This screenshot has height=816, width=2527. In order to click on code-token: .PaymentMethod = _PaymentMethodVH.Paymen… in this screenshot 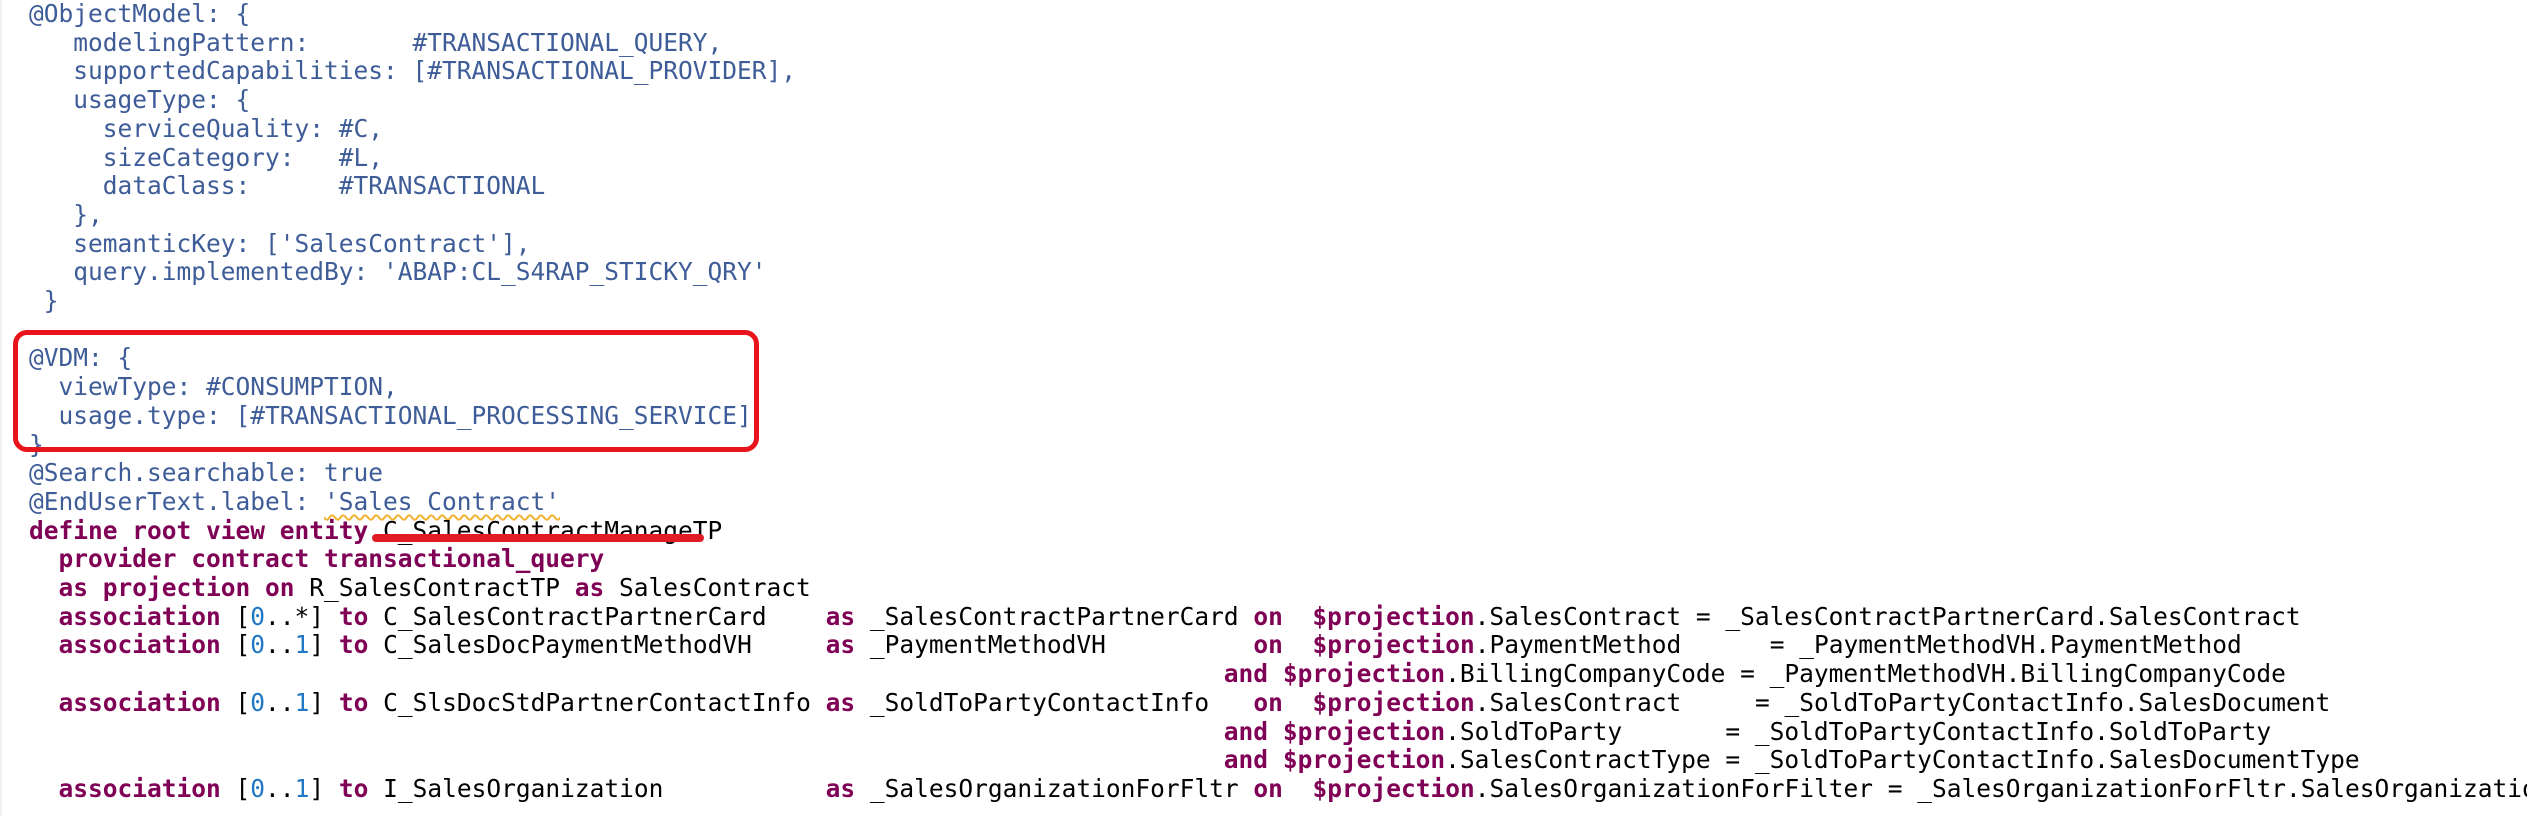, I will do `click(1858, 645)`.